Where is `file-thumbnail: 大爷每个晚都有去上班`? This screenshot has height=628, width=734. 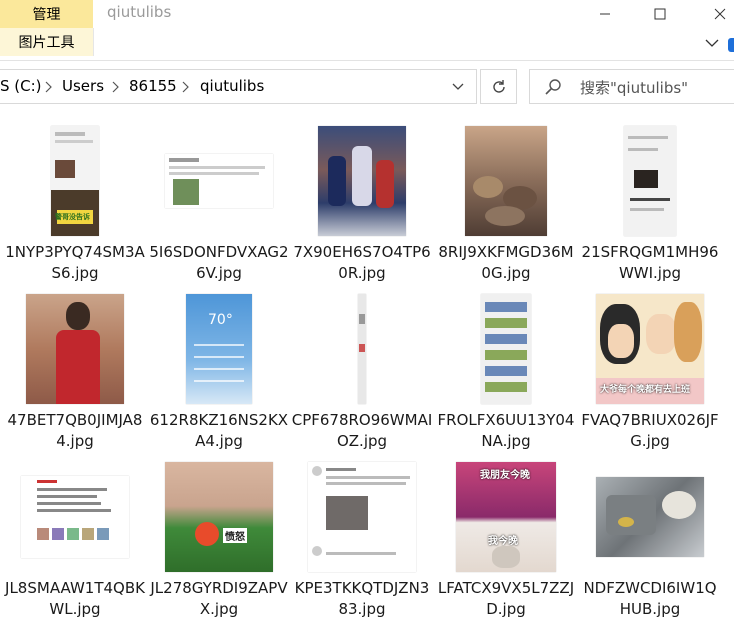 file-thumbnail: 大爷每个晚都有去上班 is located at coordinates (650, 349).